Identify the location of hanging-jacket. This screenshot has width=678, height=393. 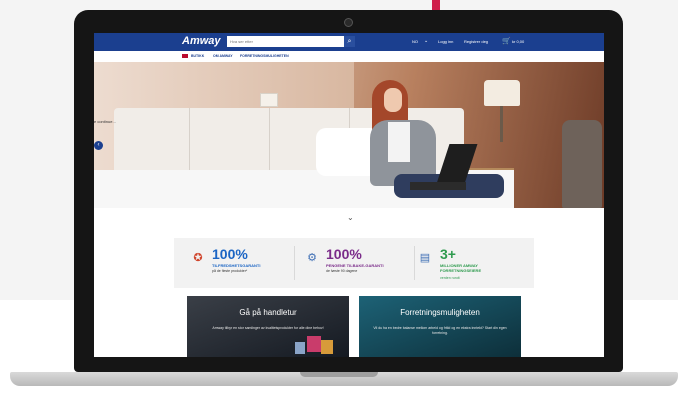
(582, 164).